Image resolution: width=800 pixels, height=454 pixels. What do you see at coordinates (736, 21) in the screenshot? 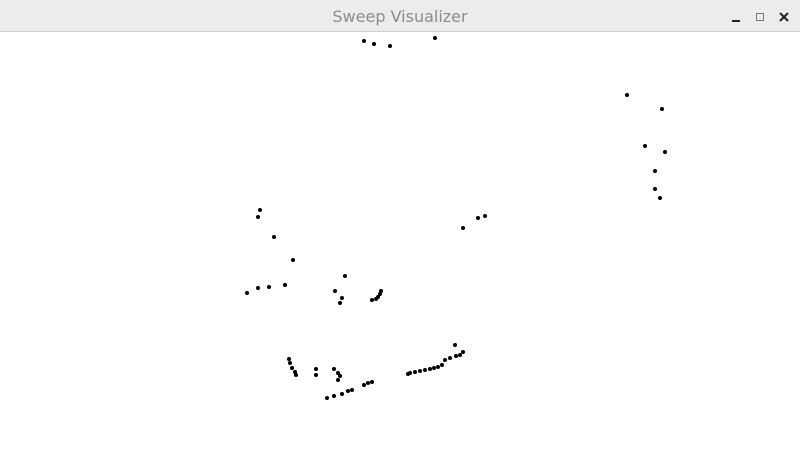
I see `minimize-icon` at bounding box center [736, 21].